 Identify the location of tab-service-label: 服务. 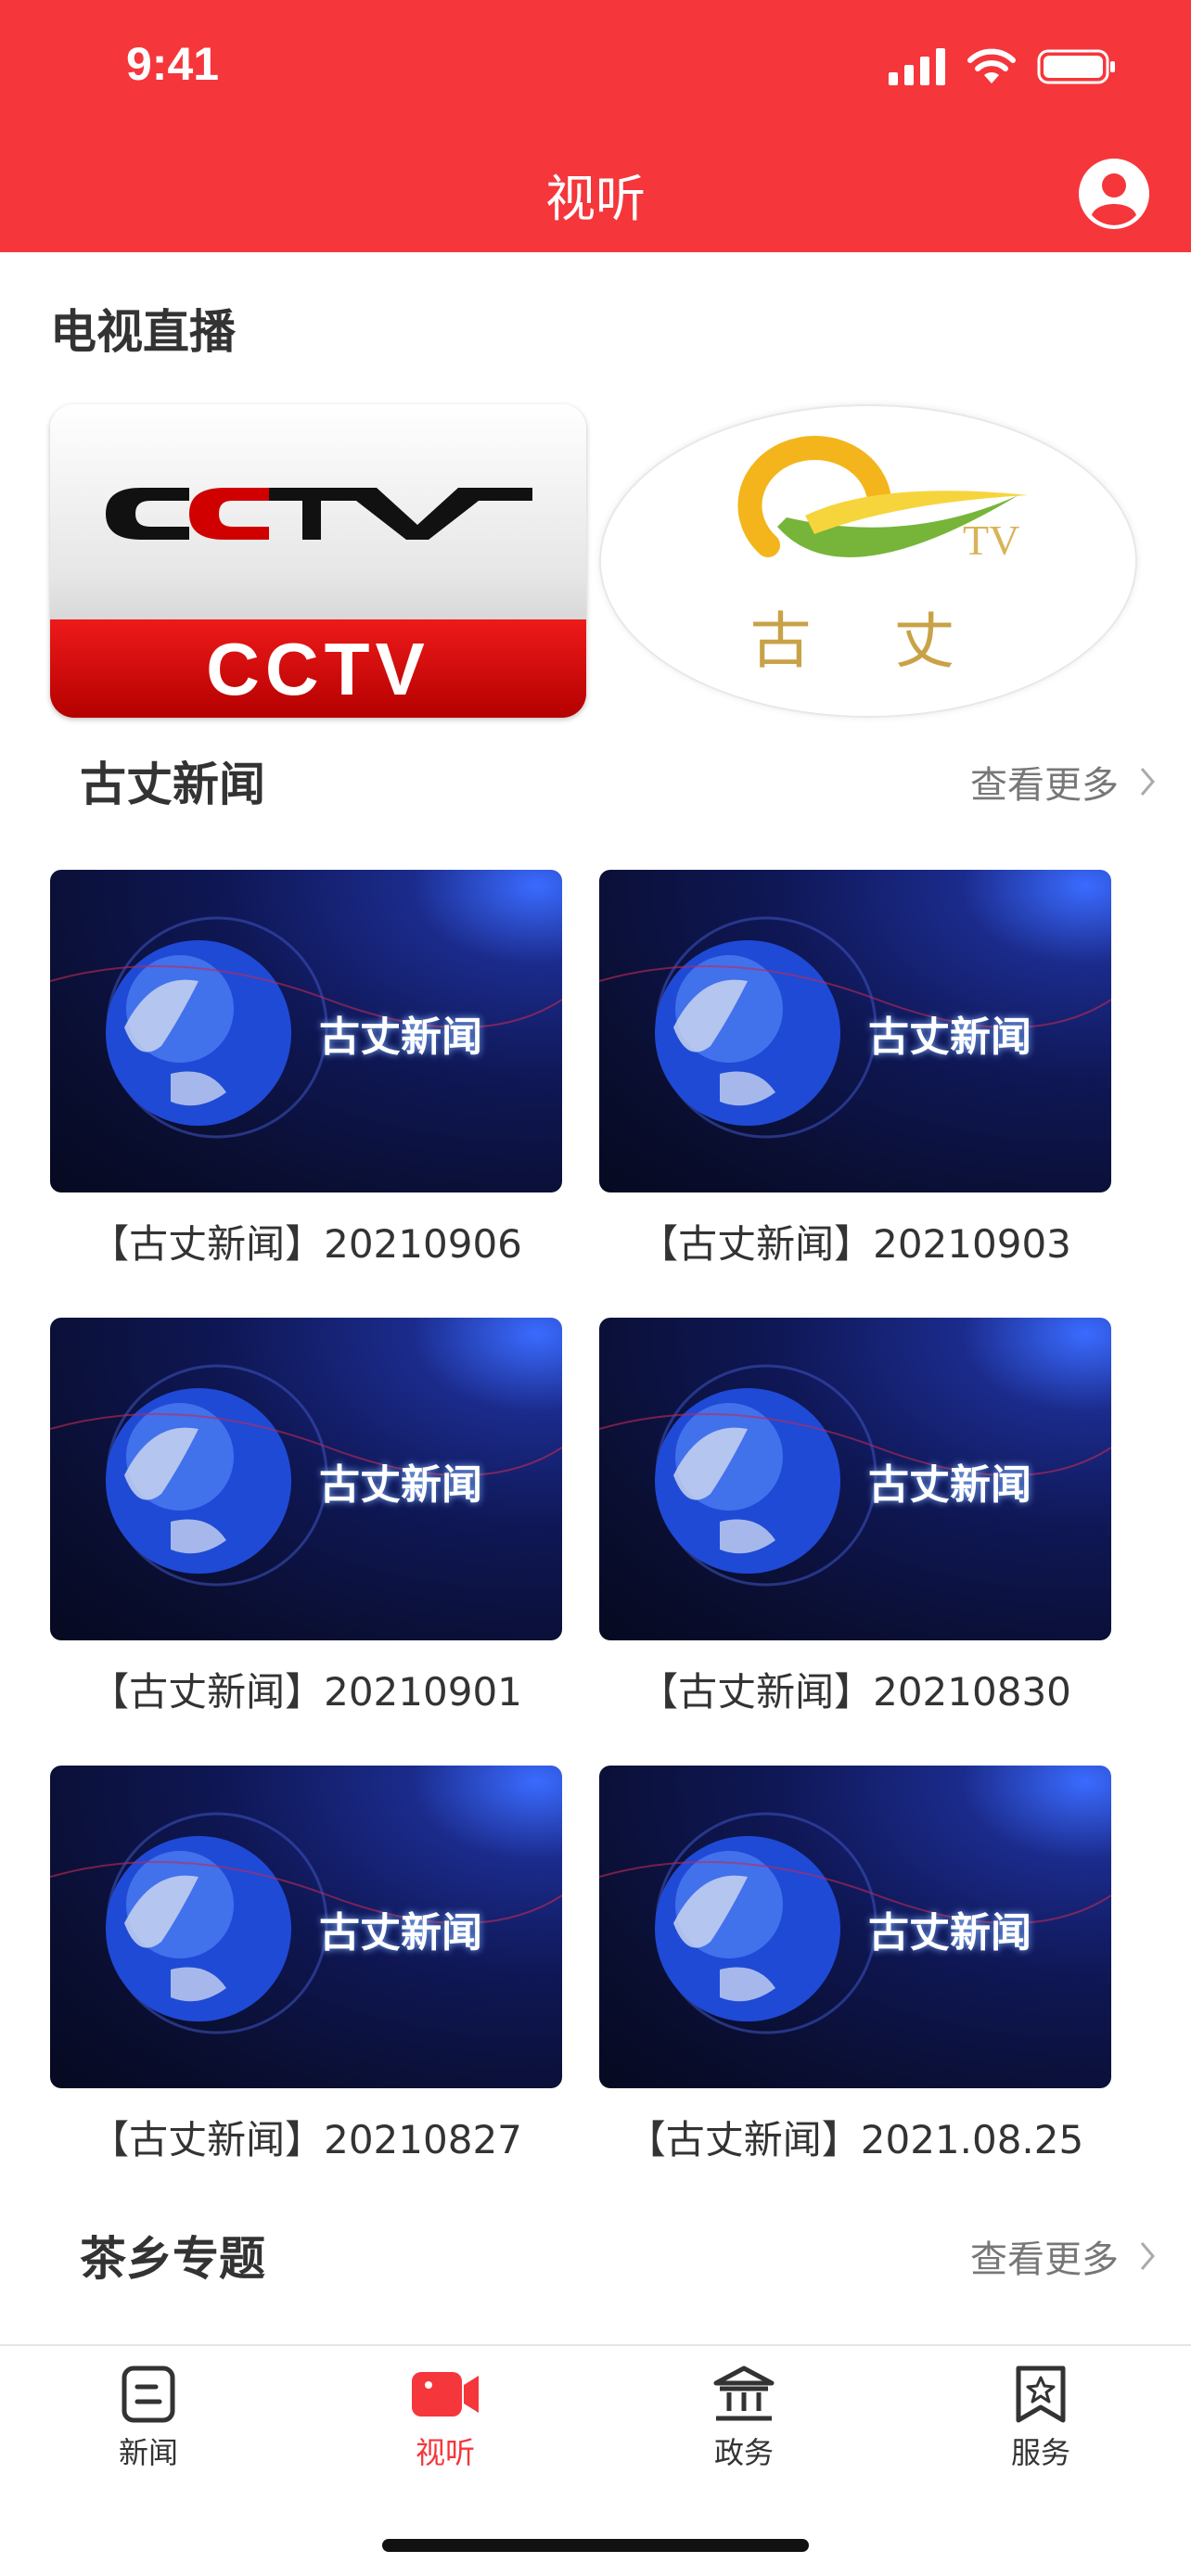
(1040, 2452).